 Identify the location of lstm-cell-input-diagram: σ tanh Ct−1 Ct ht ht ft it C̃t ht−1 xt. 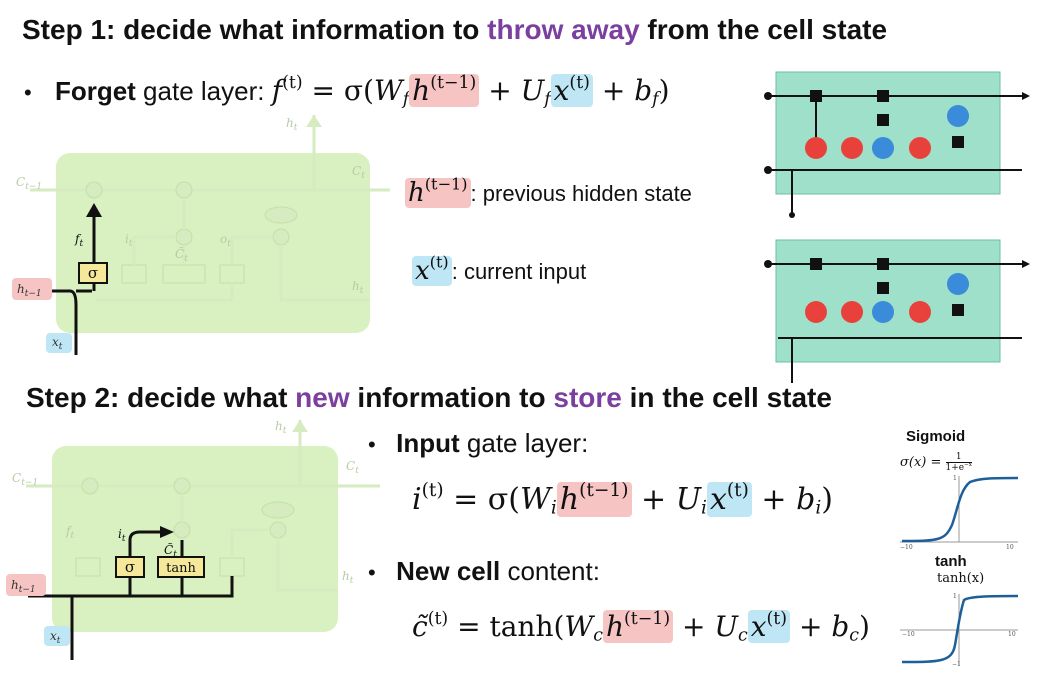
(193, 539).